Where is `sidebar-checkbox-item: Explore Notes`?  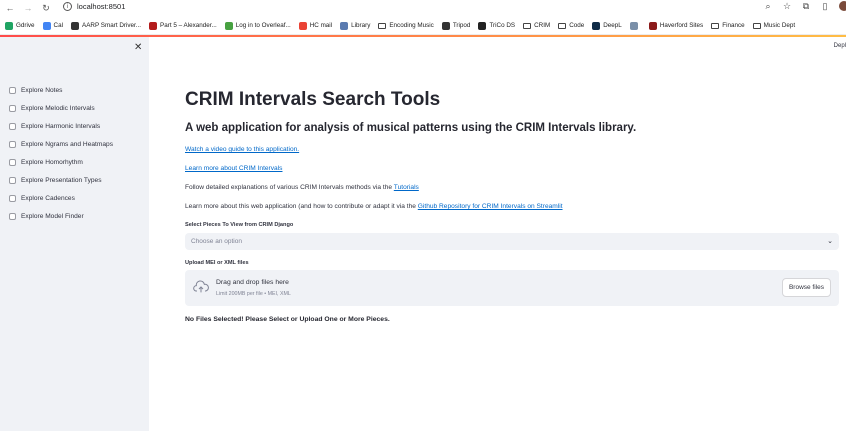 sidebar-checkbox-item: Explore Notes is located at coordinates (61, 90).